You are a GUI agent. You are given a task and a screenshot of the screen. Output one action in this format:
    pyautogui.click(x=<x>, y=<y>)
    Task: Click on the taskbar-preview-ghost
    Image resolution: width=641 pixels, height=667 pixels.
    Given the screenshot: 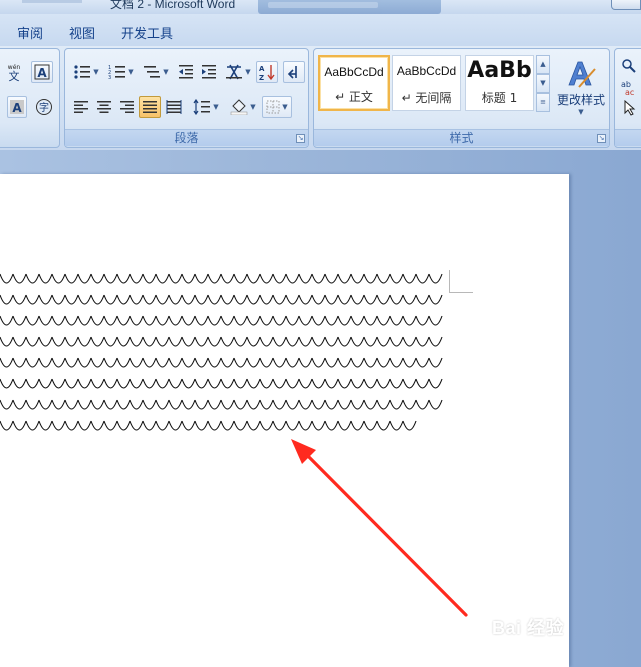 What is the action you would take?
    pyautogui.click(x=349, y=7)
    